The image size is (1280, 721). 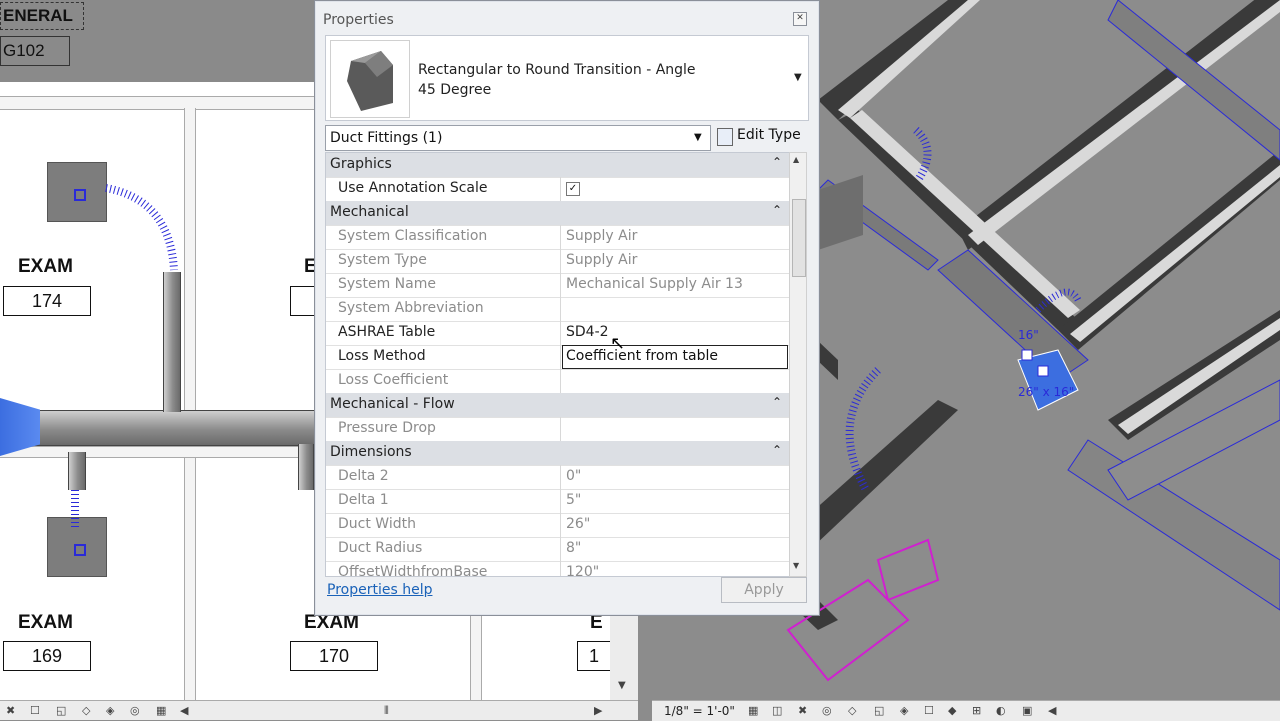 I want to click on scroll-thumb-icon: ⦀, so click(x=386, y=711).